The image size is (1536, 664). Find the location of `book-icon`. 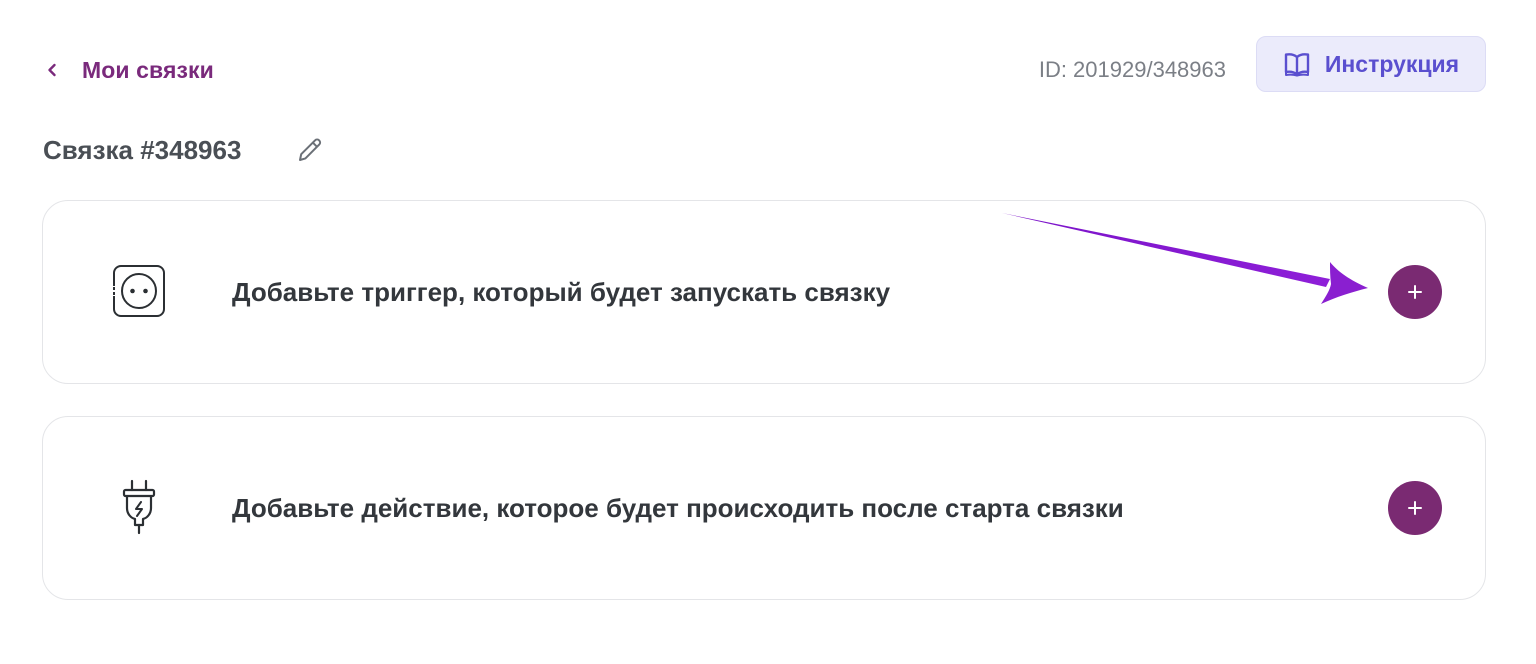

book-icon is located at coordinates (1297, 64).